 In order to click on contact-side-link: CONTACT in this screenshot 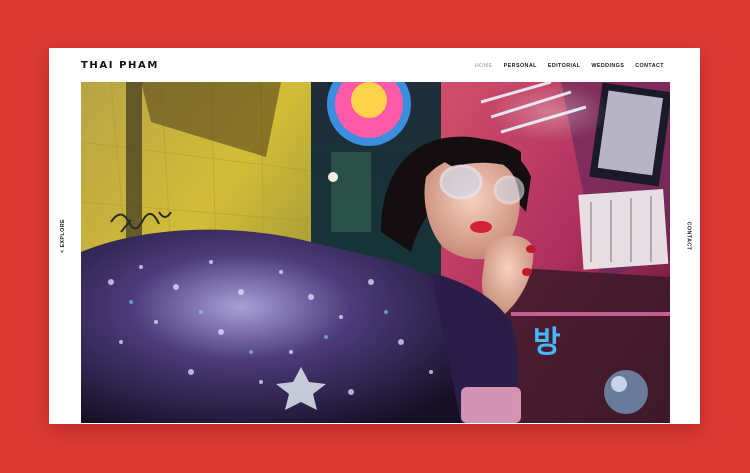, I will do `click(689, 236)`.